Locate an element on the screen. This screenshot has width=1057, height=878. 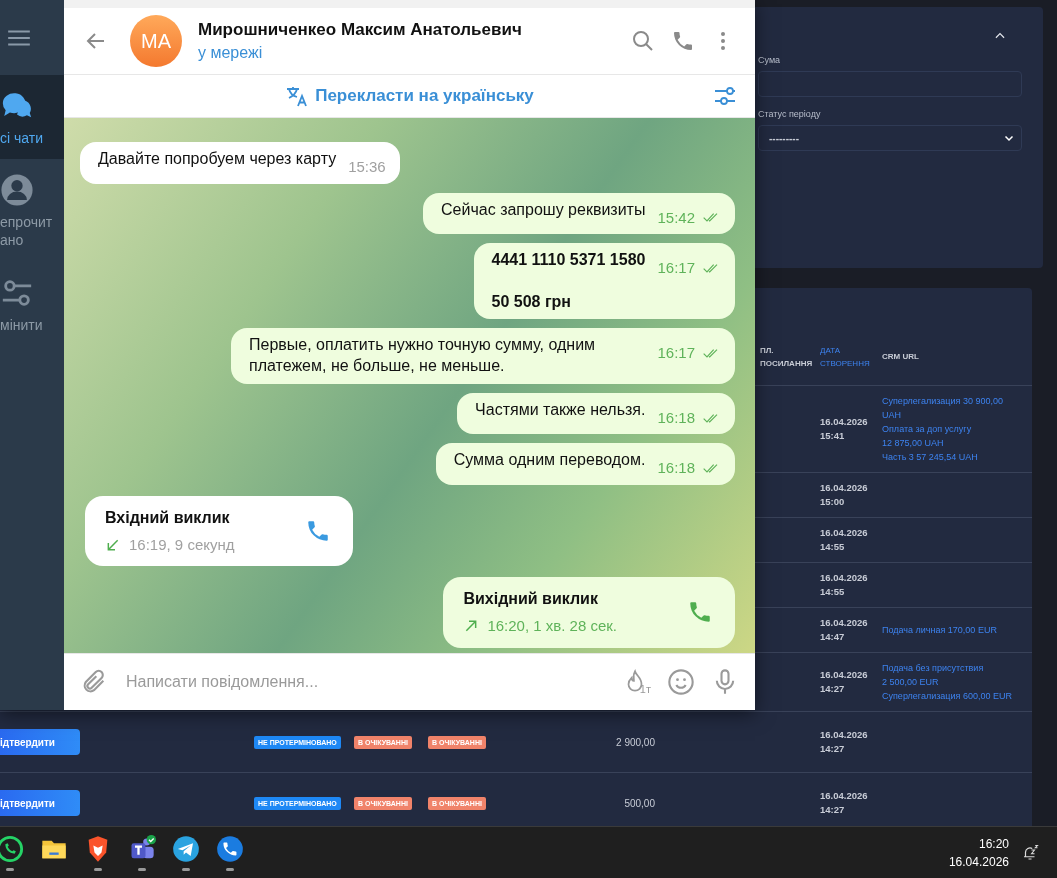
call-title: Вхідний виклик is located at coordinates (168, 518).